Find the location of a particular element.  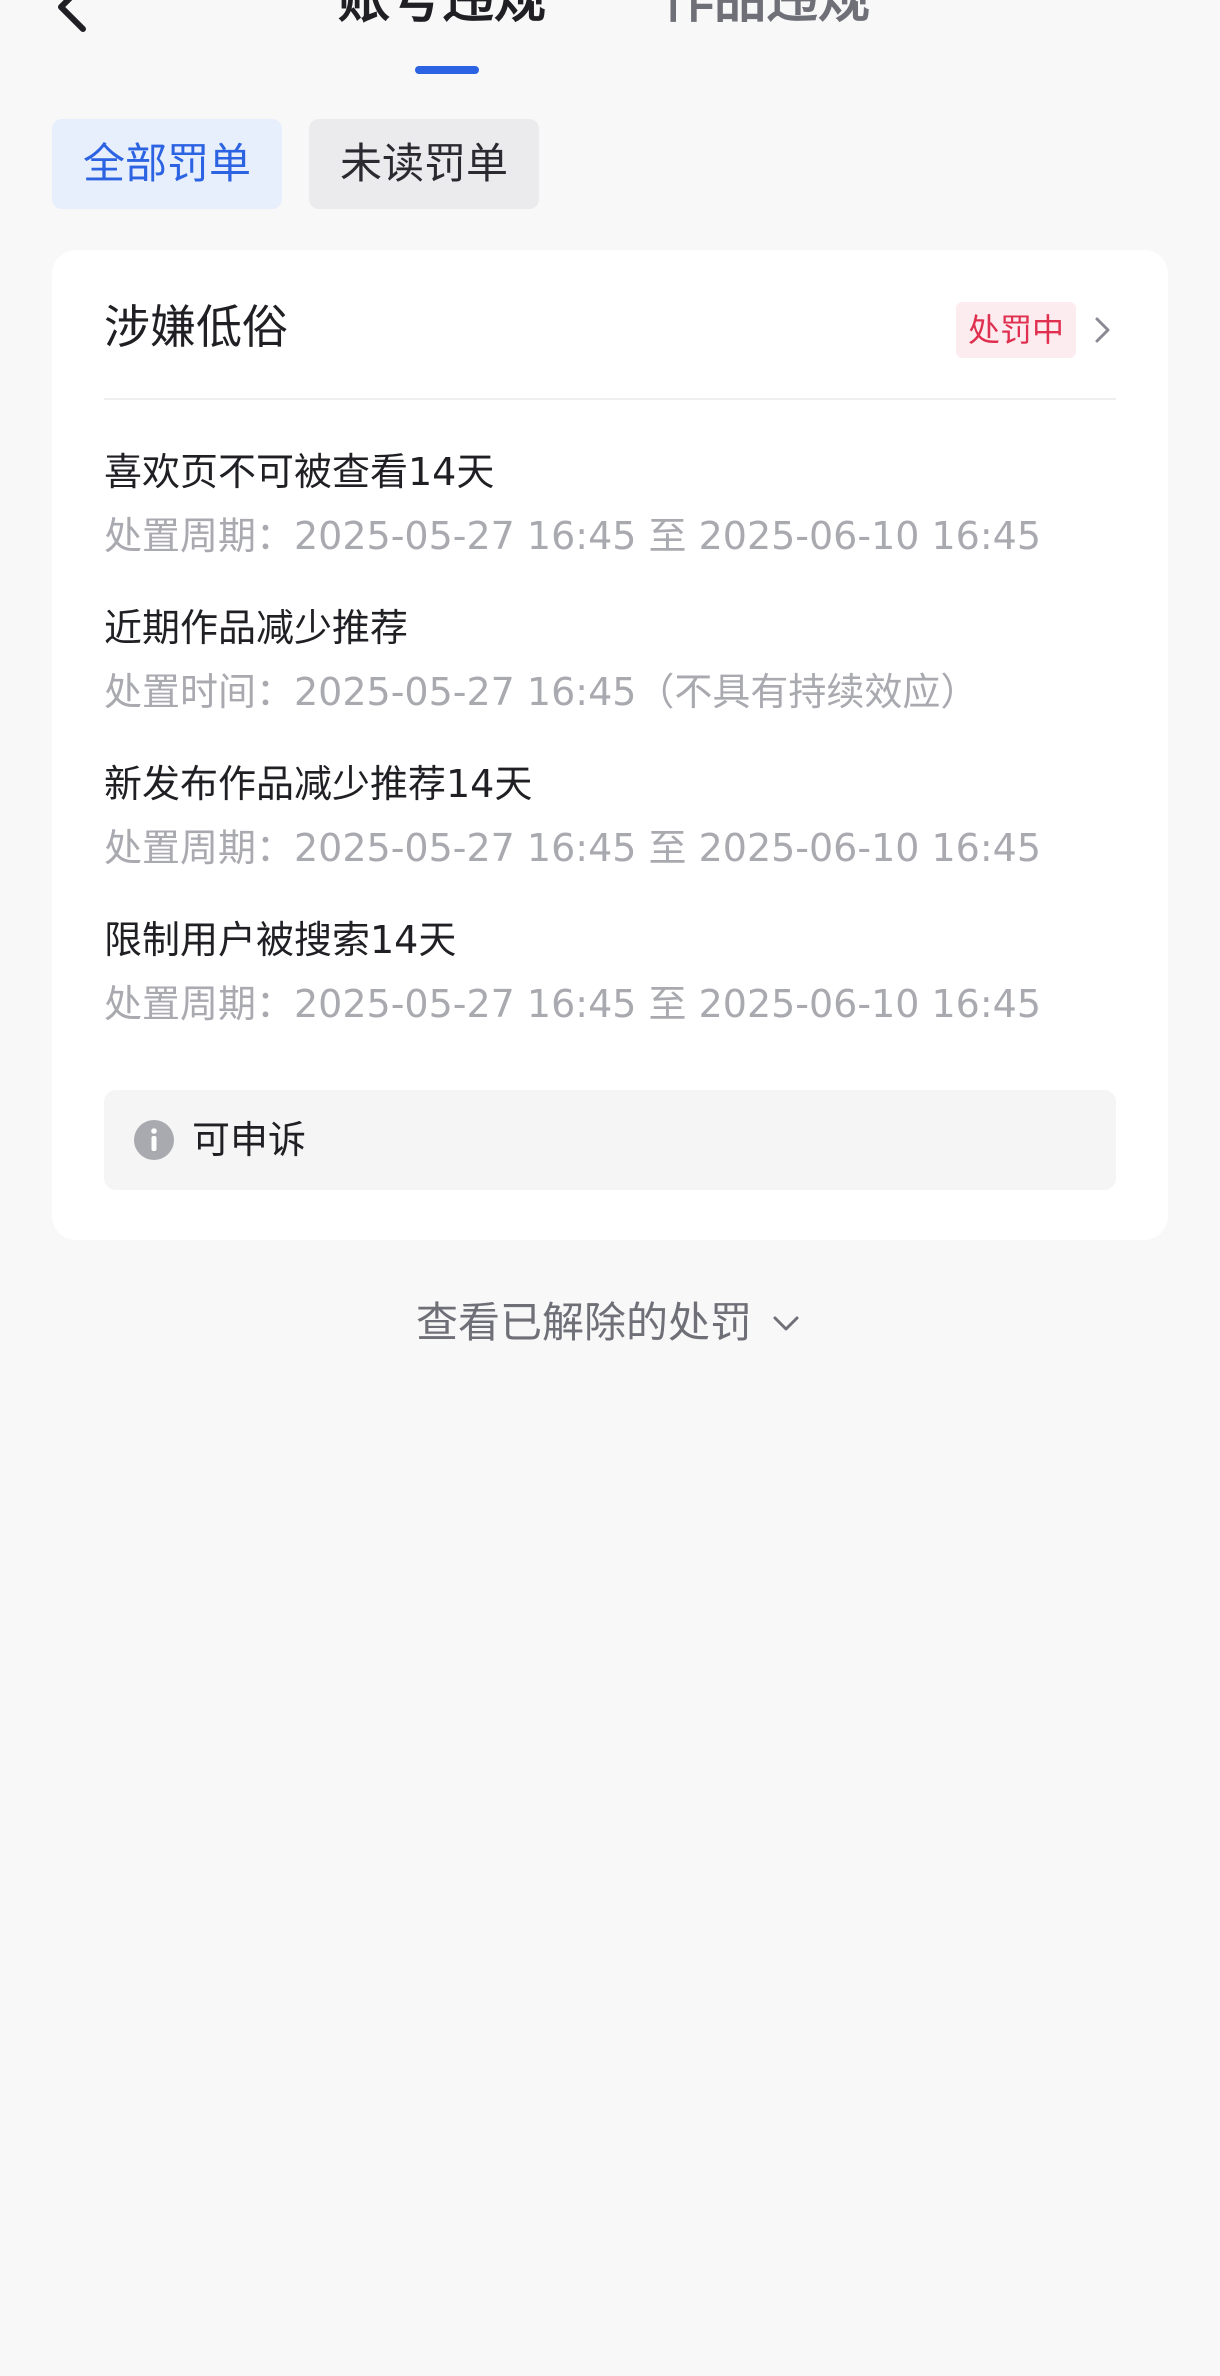

active-tab-indicator is located at coordinates (447, 70).